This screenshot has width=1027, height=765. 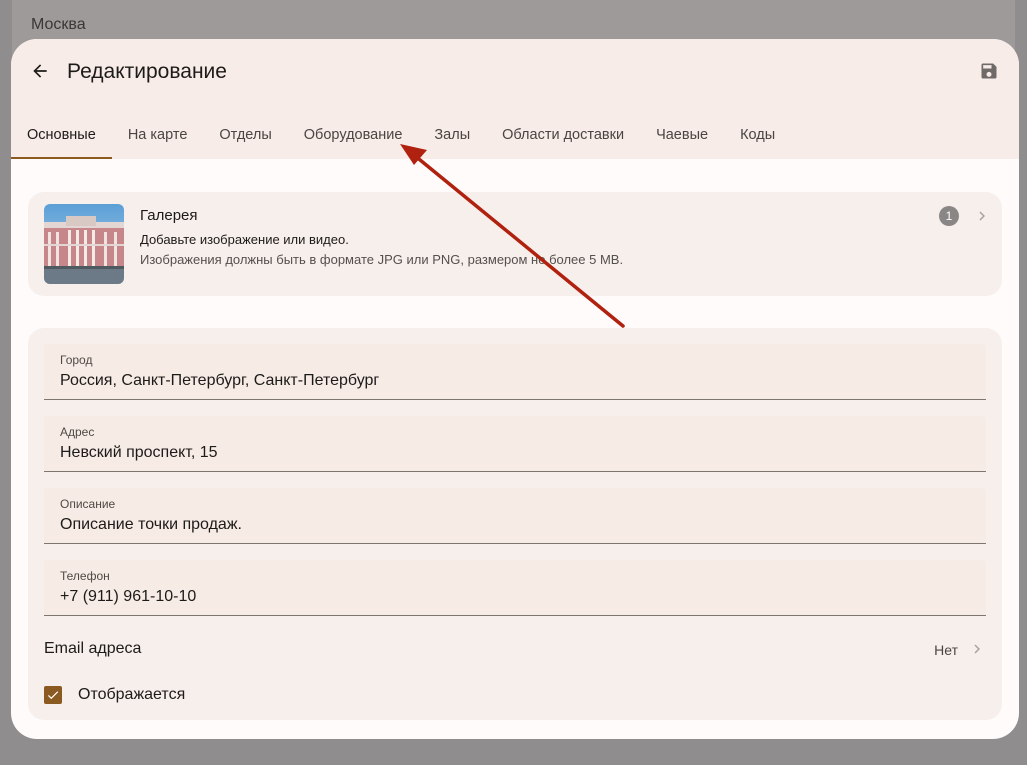 What do you see at coordinates (244, 239) in the screenshot?
I see `gallery-subtitle: Добавьте изображение или видео.` at bounding box center [244, 239].